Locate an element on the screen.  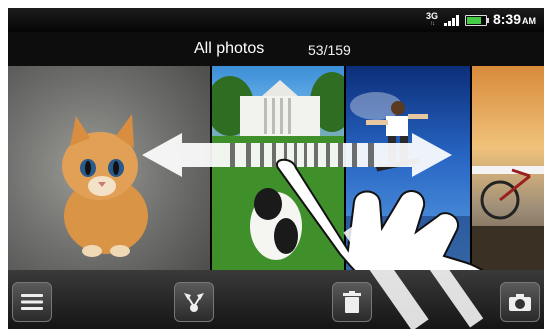
battery-fill is located at coordinates (473, 20).